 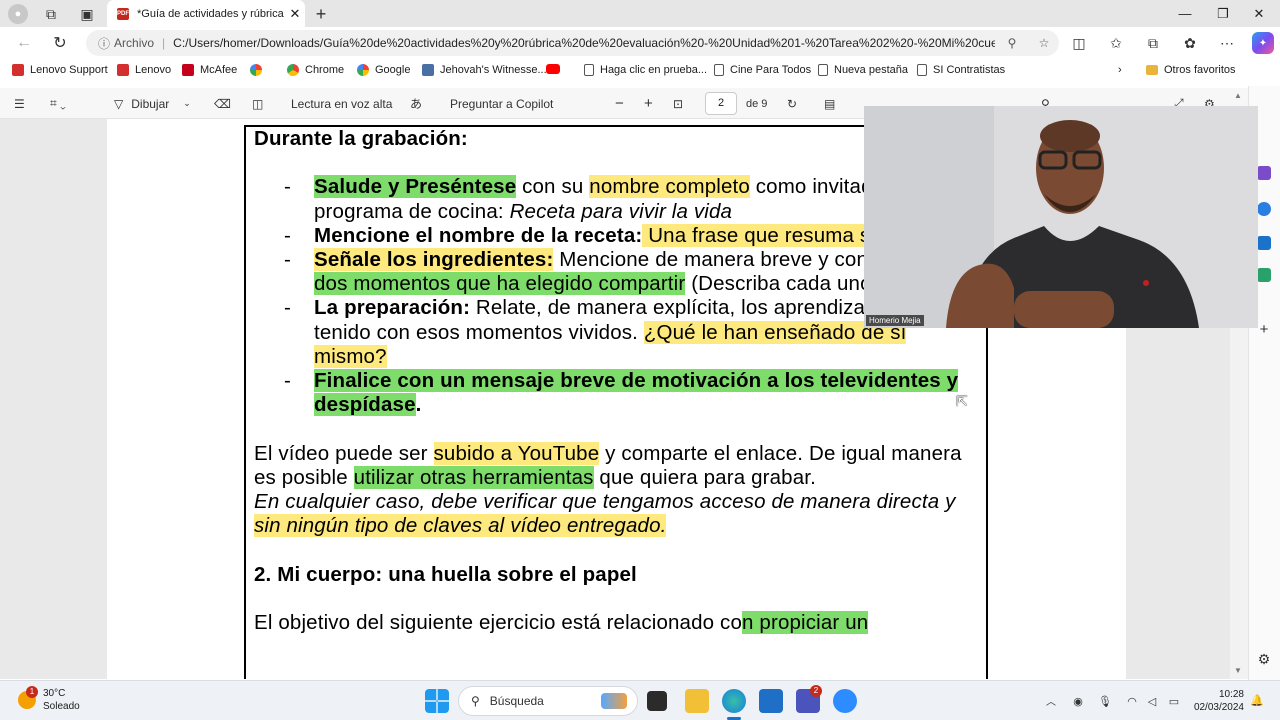 What do you see at coordinates (1190, 43) in the screenshot?
I see `extensions-icon: ✿` at bounding box center [1190, 43].